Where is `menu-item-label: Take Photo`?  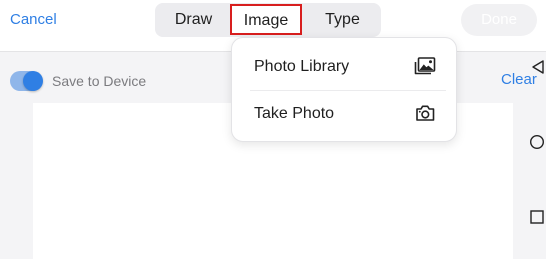
menu-item-label: Take Photo is located at coordinates (294, 113).